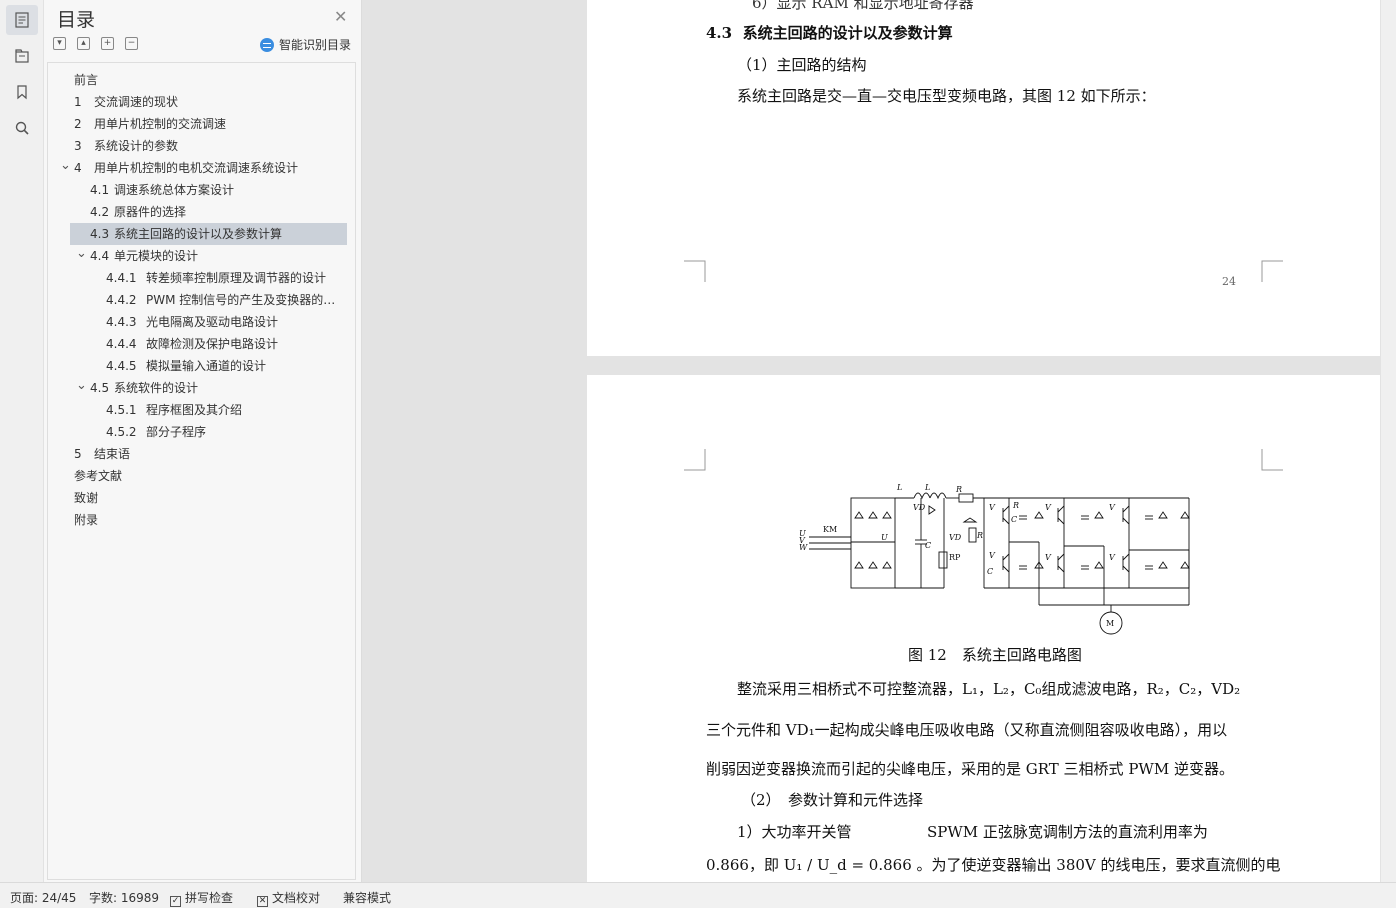  Describe the element at coordinates (136, 146) in the screenshot. I see `toc-item-label: 系统设计的参数` at that location.